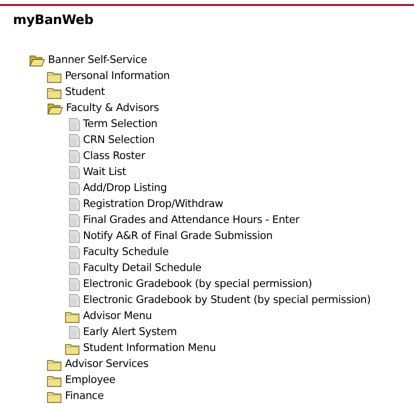 This screenshot has height=408, width=414. What do you see at coordinates (90, 380) in the screenshot?
I see `folder-link: Employee` at bounding box center [90, 380].